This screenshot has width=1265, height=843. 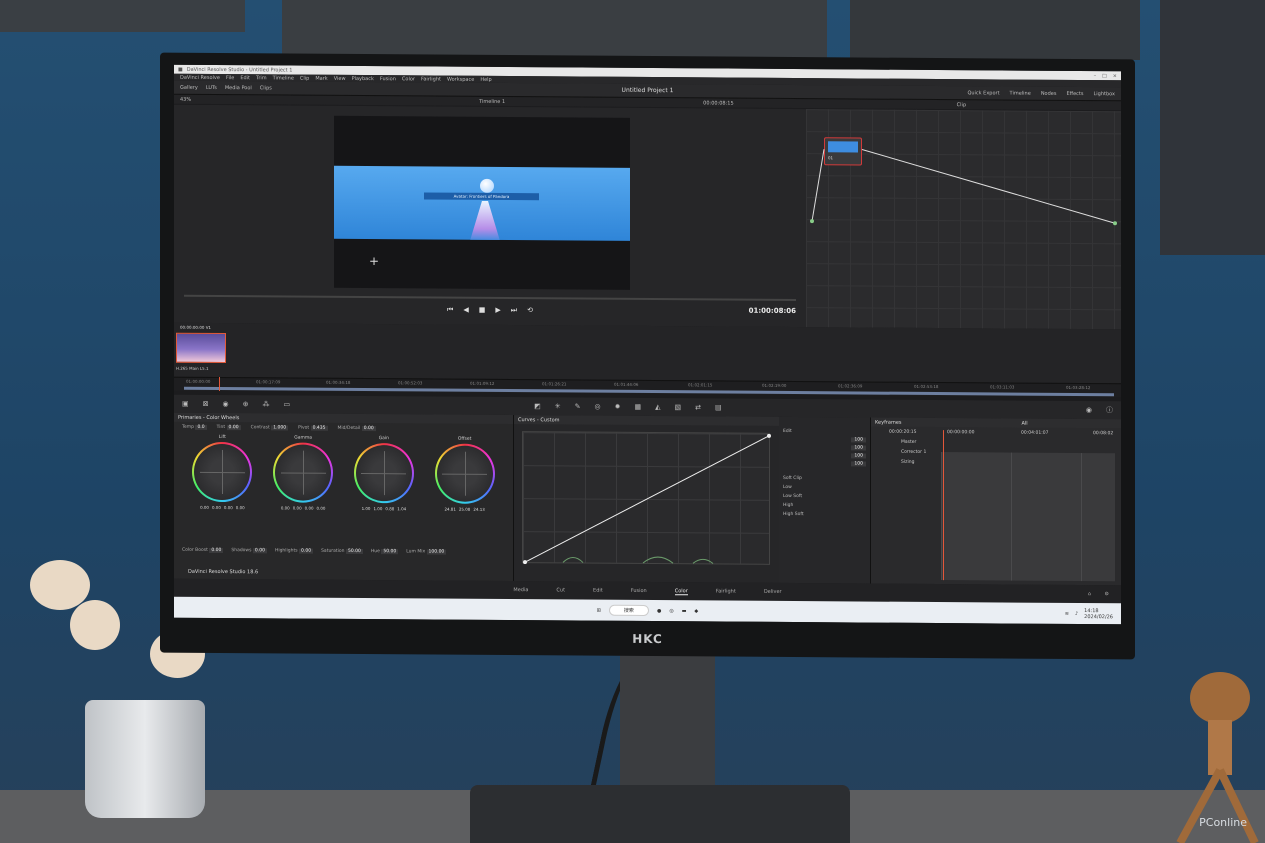 I want to click on clip-thumbnail, so click(x=201, y=348).